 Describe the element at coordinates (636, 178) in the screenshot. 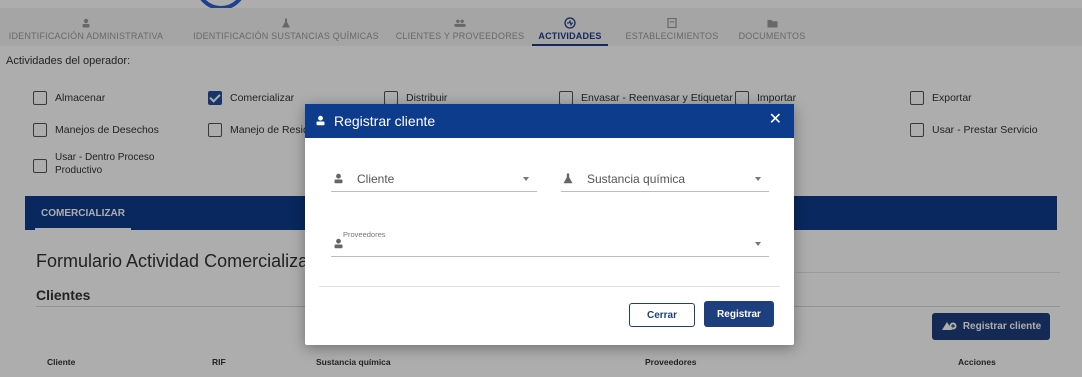

I see `sustancia-placeholder: Sustancia química` at that location.